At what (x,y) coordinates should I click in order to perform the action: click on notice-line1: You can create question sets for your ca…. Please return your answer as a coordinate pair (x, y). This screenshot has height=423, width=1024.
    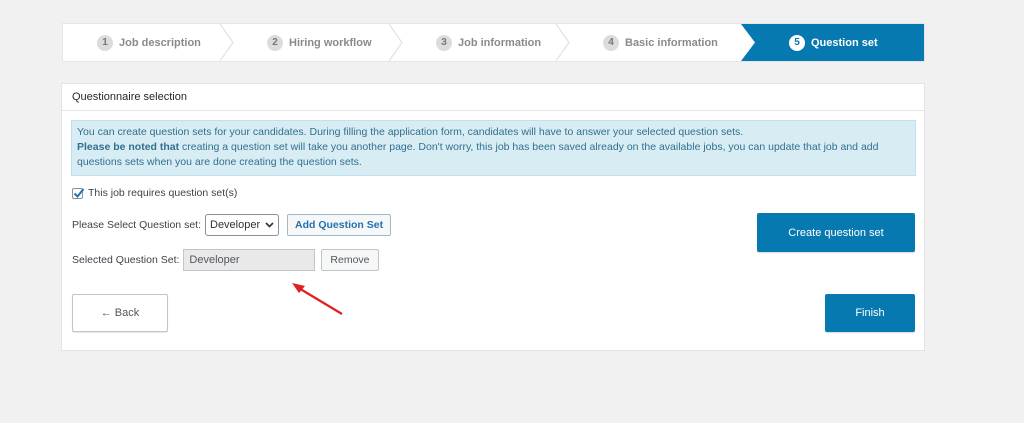
    Looking at the image, I should click on (410, 132).